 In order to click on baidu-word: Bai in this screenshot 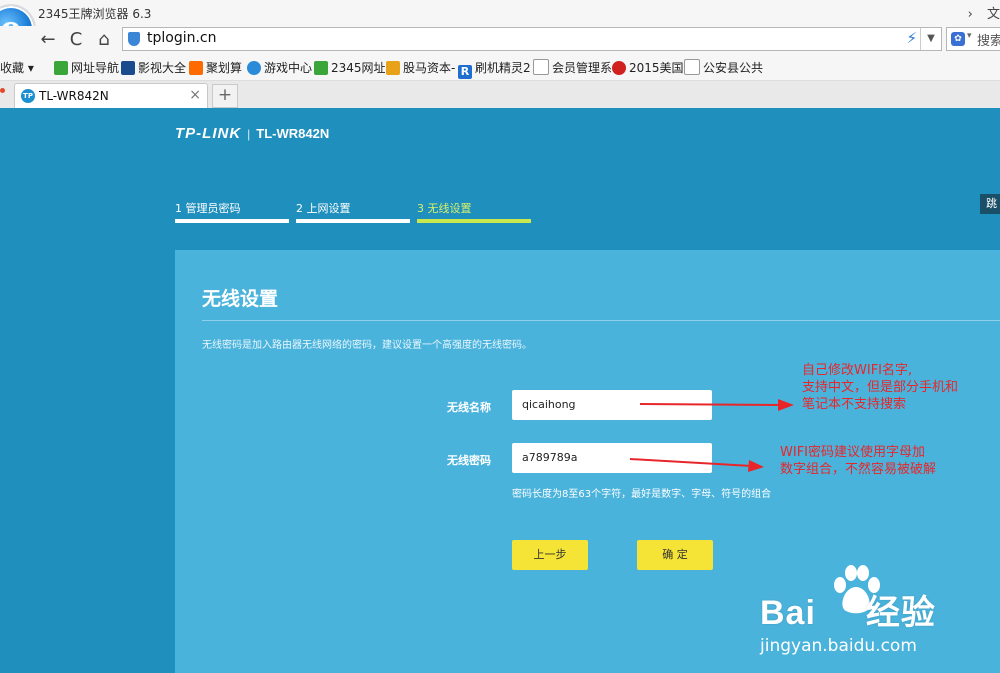, I will do `click(788, 613)`.